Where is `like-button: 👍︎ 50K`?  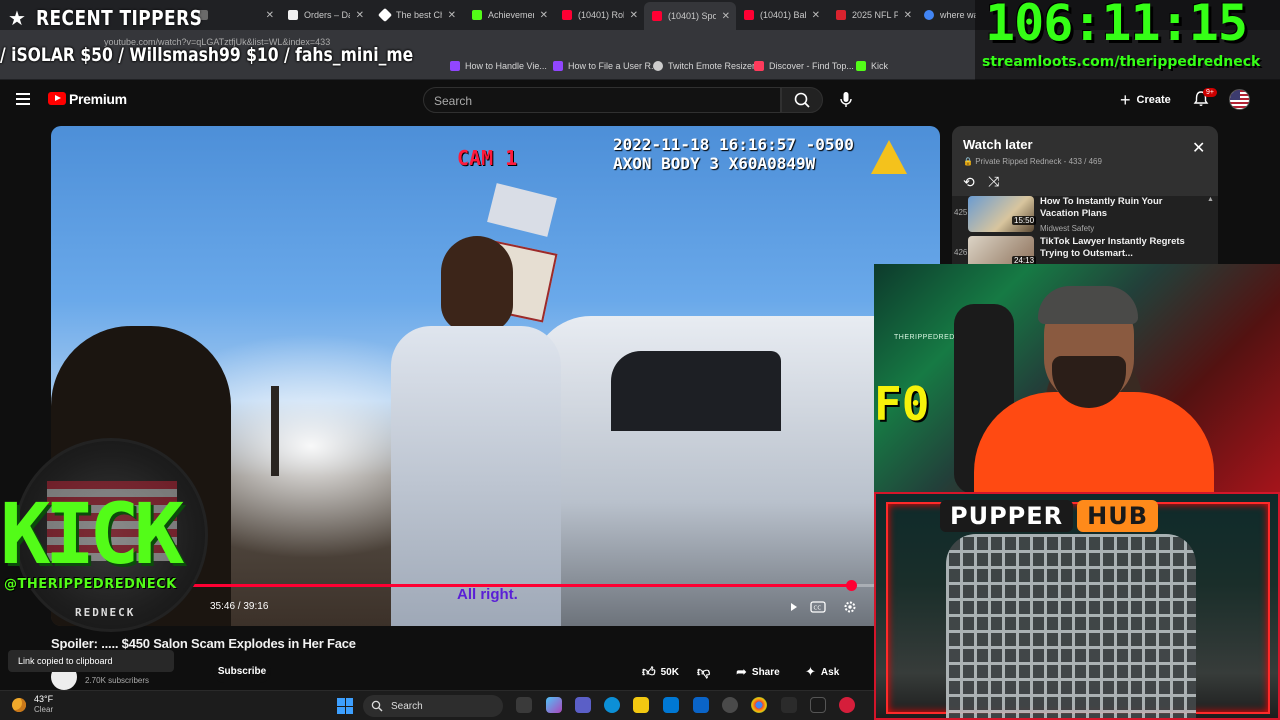
like-button: 👍︎ 50K is located at coordinates (660, 672).